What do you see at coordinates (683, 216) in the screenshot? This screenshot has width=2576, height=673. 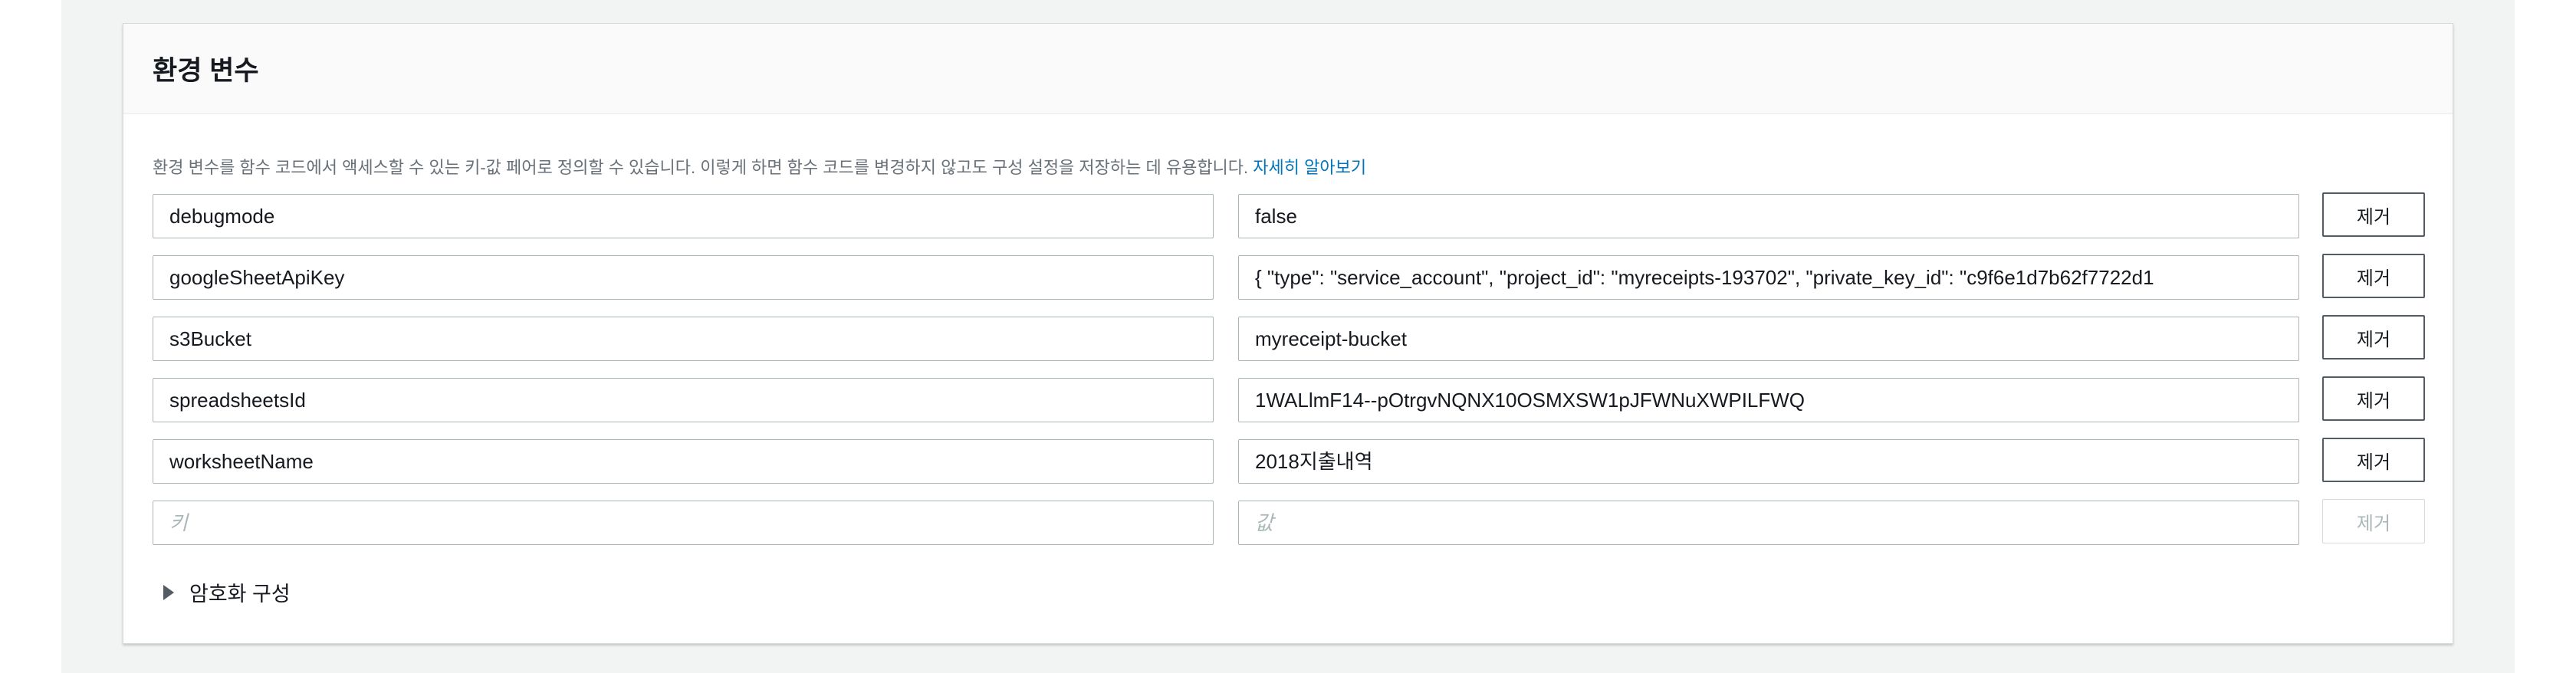 I see `env-var-key-input: debugmode` at bounding box center [683, 216].